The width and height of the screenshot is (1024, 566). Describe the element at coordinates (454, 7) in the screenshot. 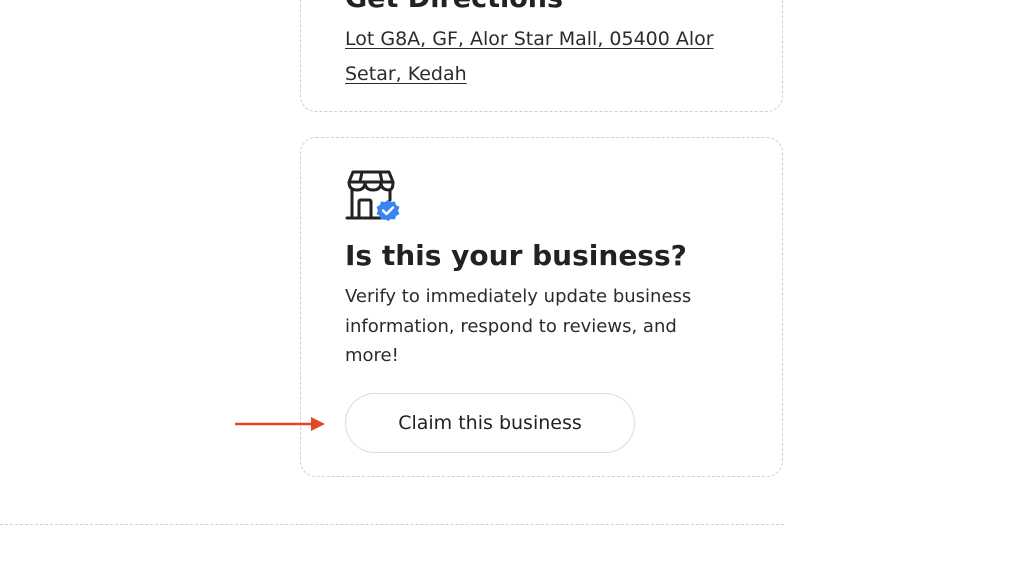

I see `directions-title: Get Directions` at that location.